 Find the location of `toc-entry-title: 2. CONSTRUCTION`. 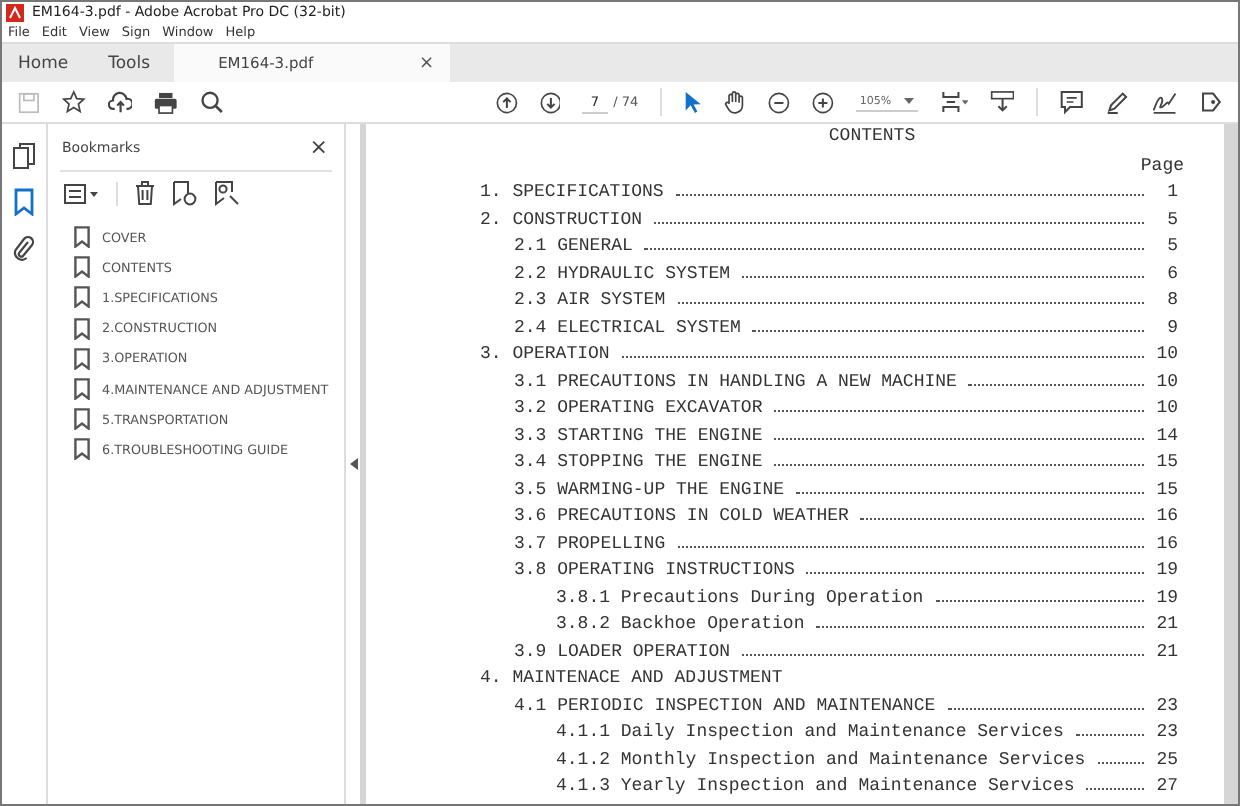

toc-entry-title: 2. CONSTRUCTION is located at coordinates (561, 220).